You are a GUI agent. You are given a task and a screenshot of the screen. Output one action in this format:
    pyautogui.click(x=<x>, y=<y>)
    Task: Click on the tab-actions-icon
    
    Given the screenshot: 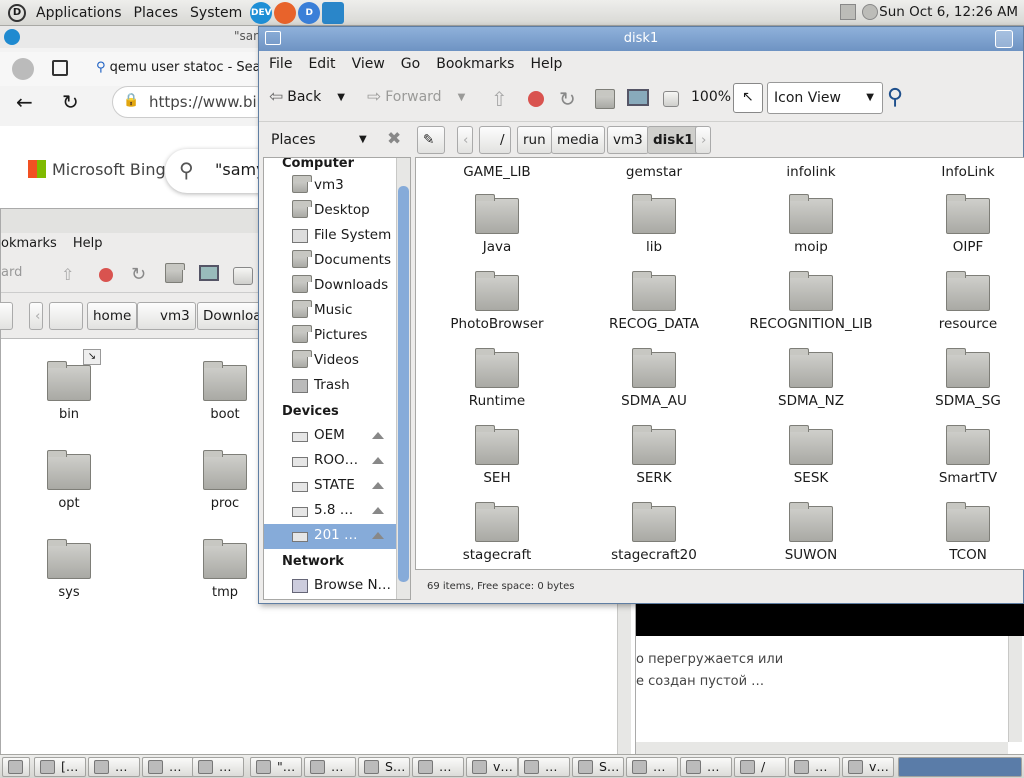 What is the action you would take?
    pyautogui.click(x=60, y=68)
    